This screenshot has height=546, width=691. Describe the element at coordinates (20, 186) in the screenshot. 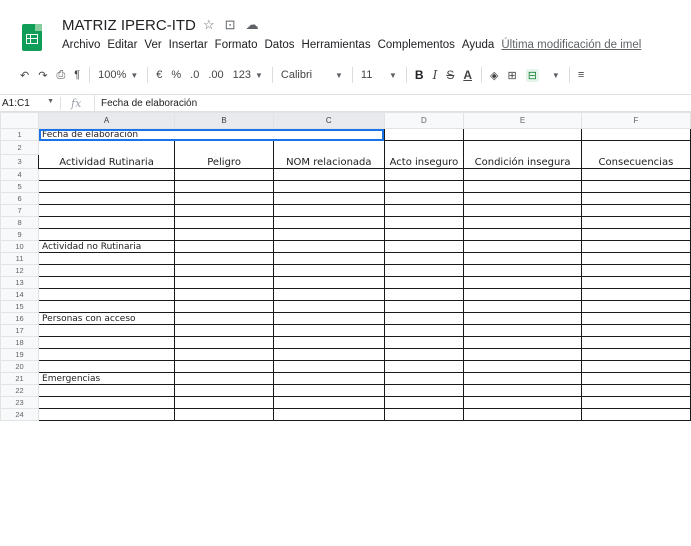

I see `row-header: 5` at that location.